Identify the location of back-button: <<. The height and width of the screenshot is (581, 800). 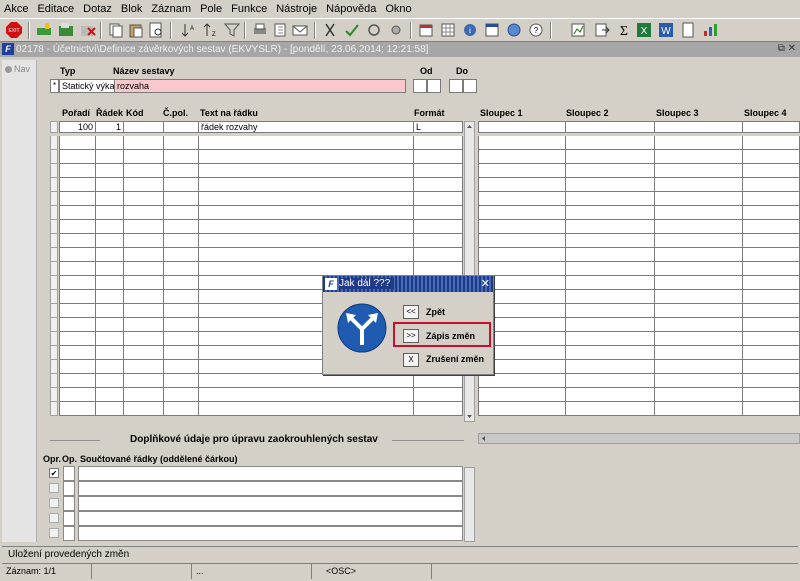
(411, 312).